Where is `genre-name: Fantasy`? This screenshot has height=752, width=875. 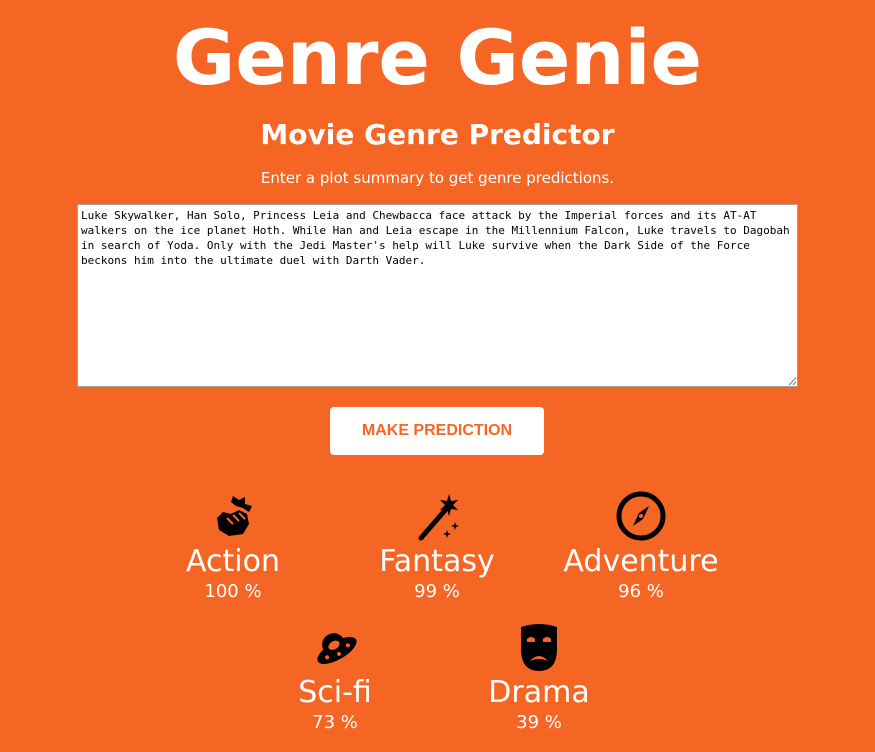 genre-name: Fantasy is located at coordinates (437, 561).